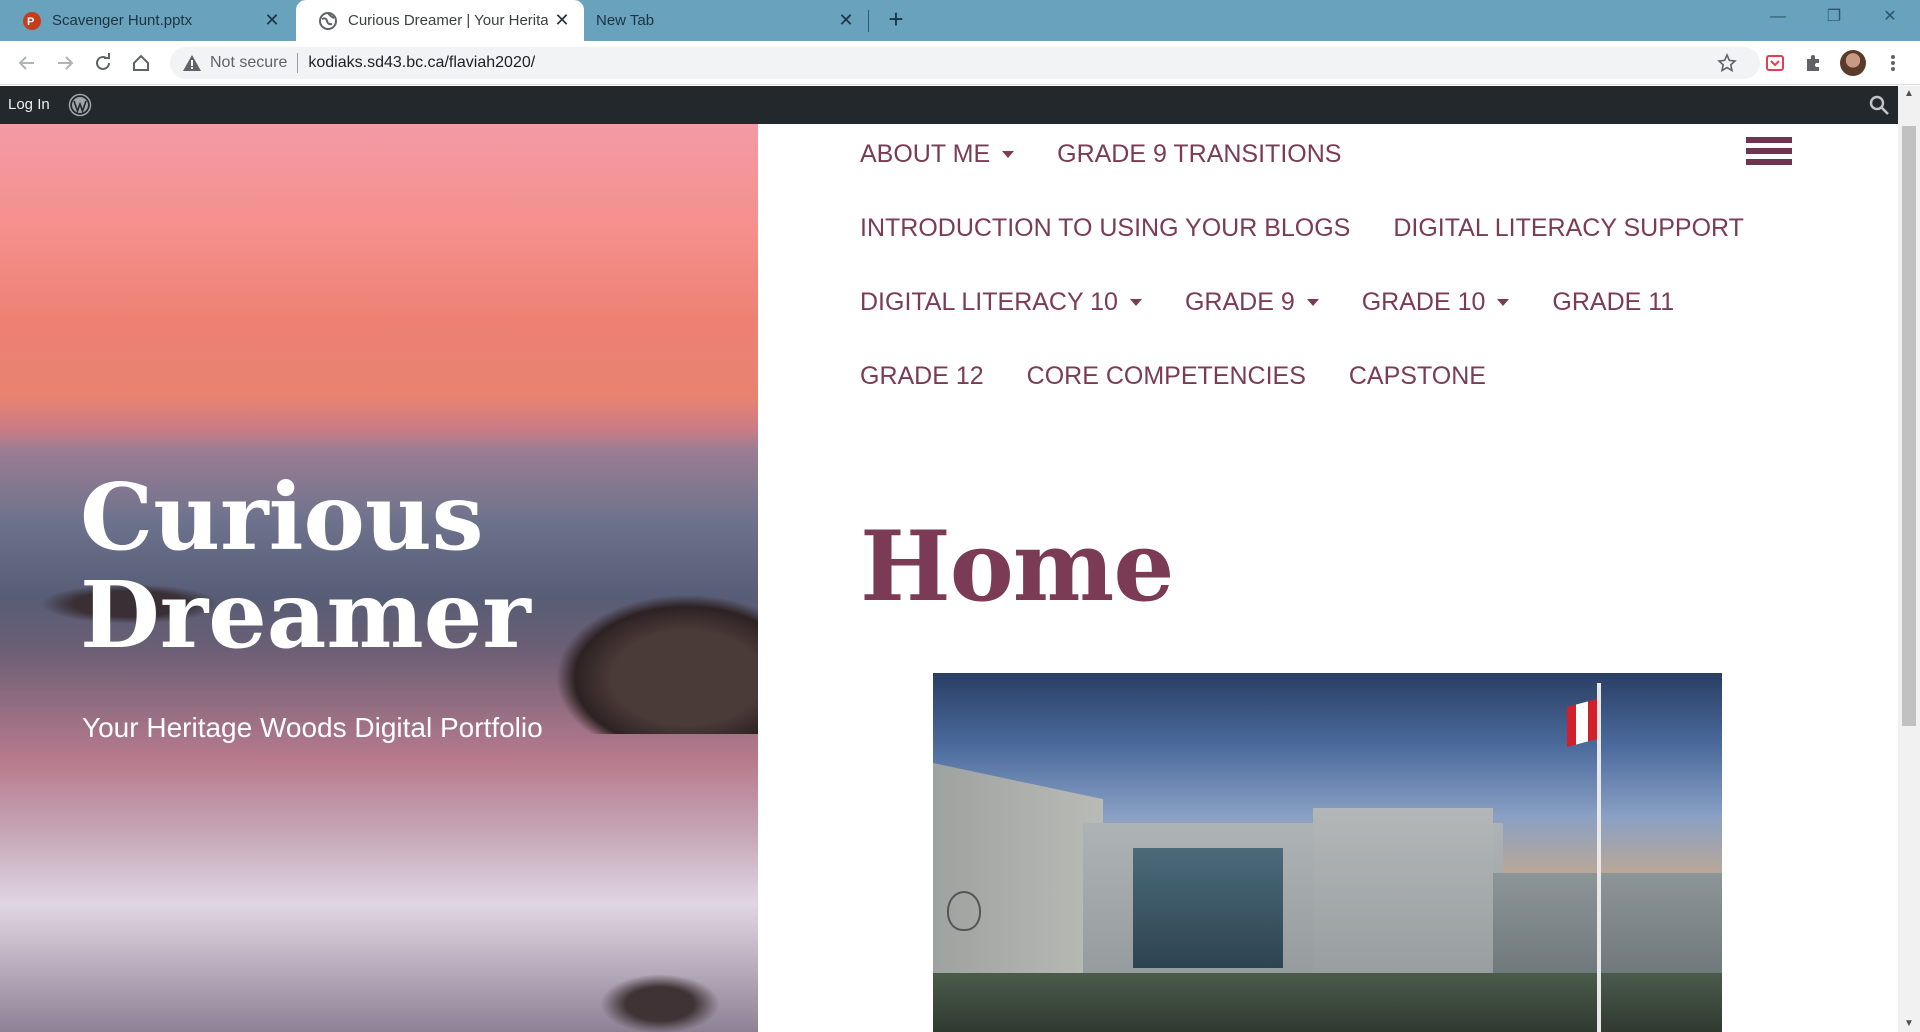 The height and width of the screenshot is (1032, 1920). I want to click on powerpoint-icon: P, so click(32, 20).